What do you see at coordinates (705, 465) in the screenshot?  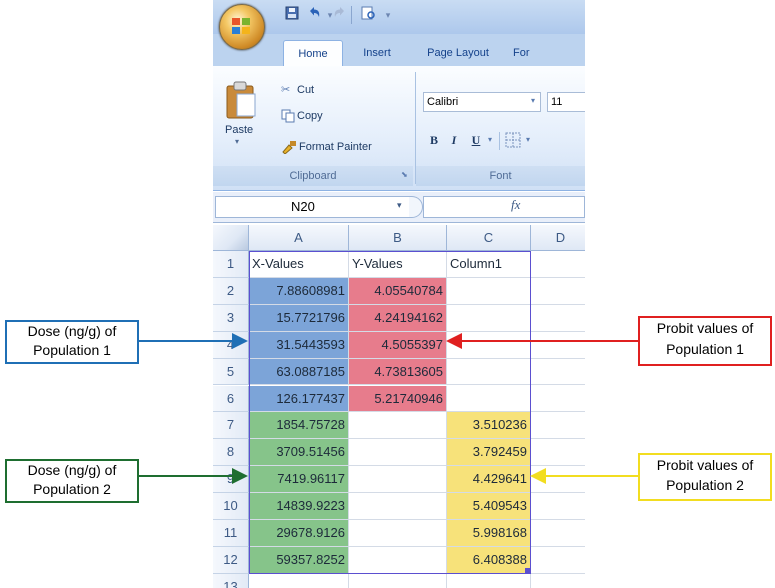 I see `callout-probit-pop2-line1: Probit values of` at bounding box center [705, 465].